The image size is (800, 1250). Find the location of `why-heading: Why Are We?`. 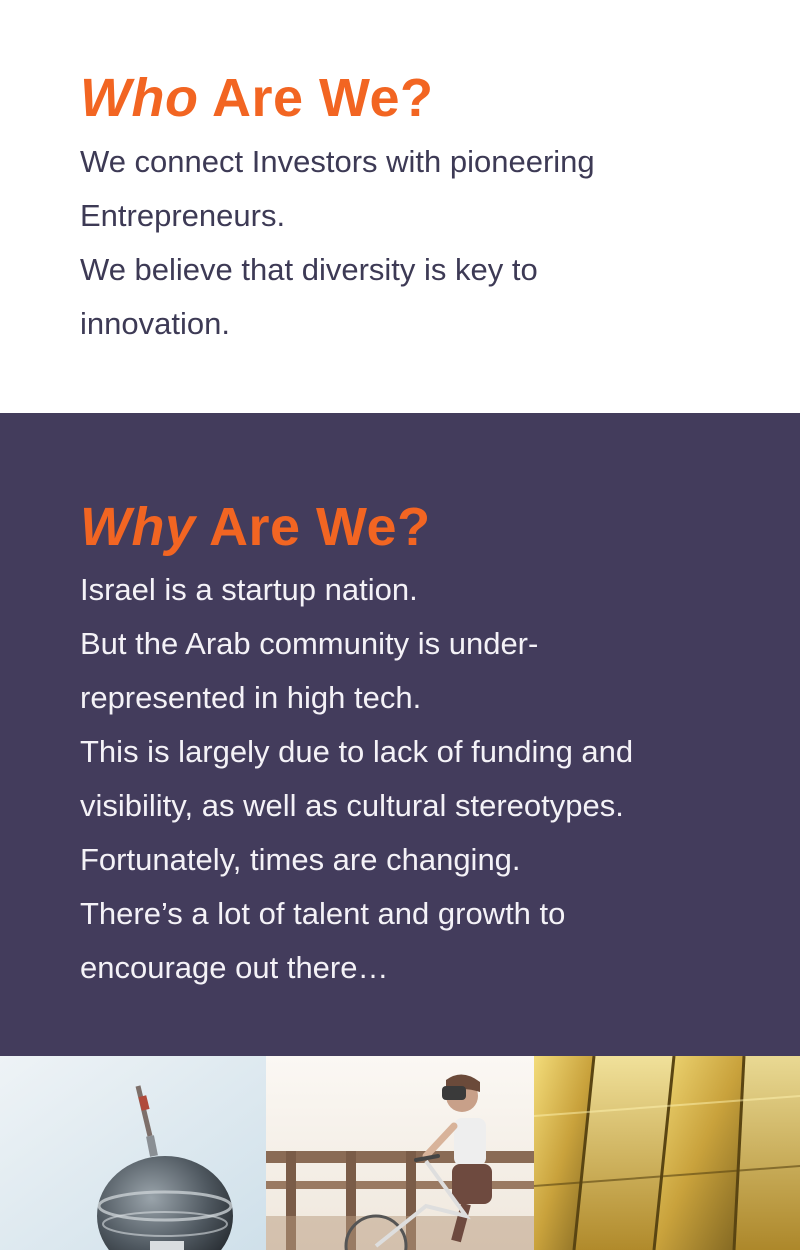

why-heading: Why Are We? is located at coordinates (255, 527).